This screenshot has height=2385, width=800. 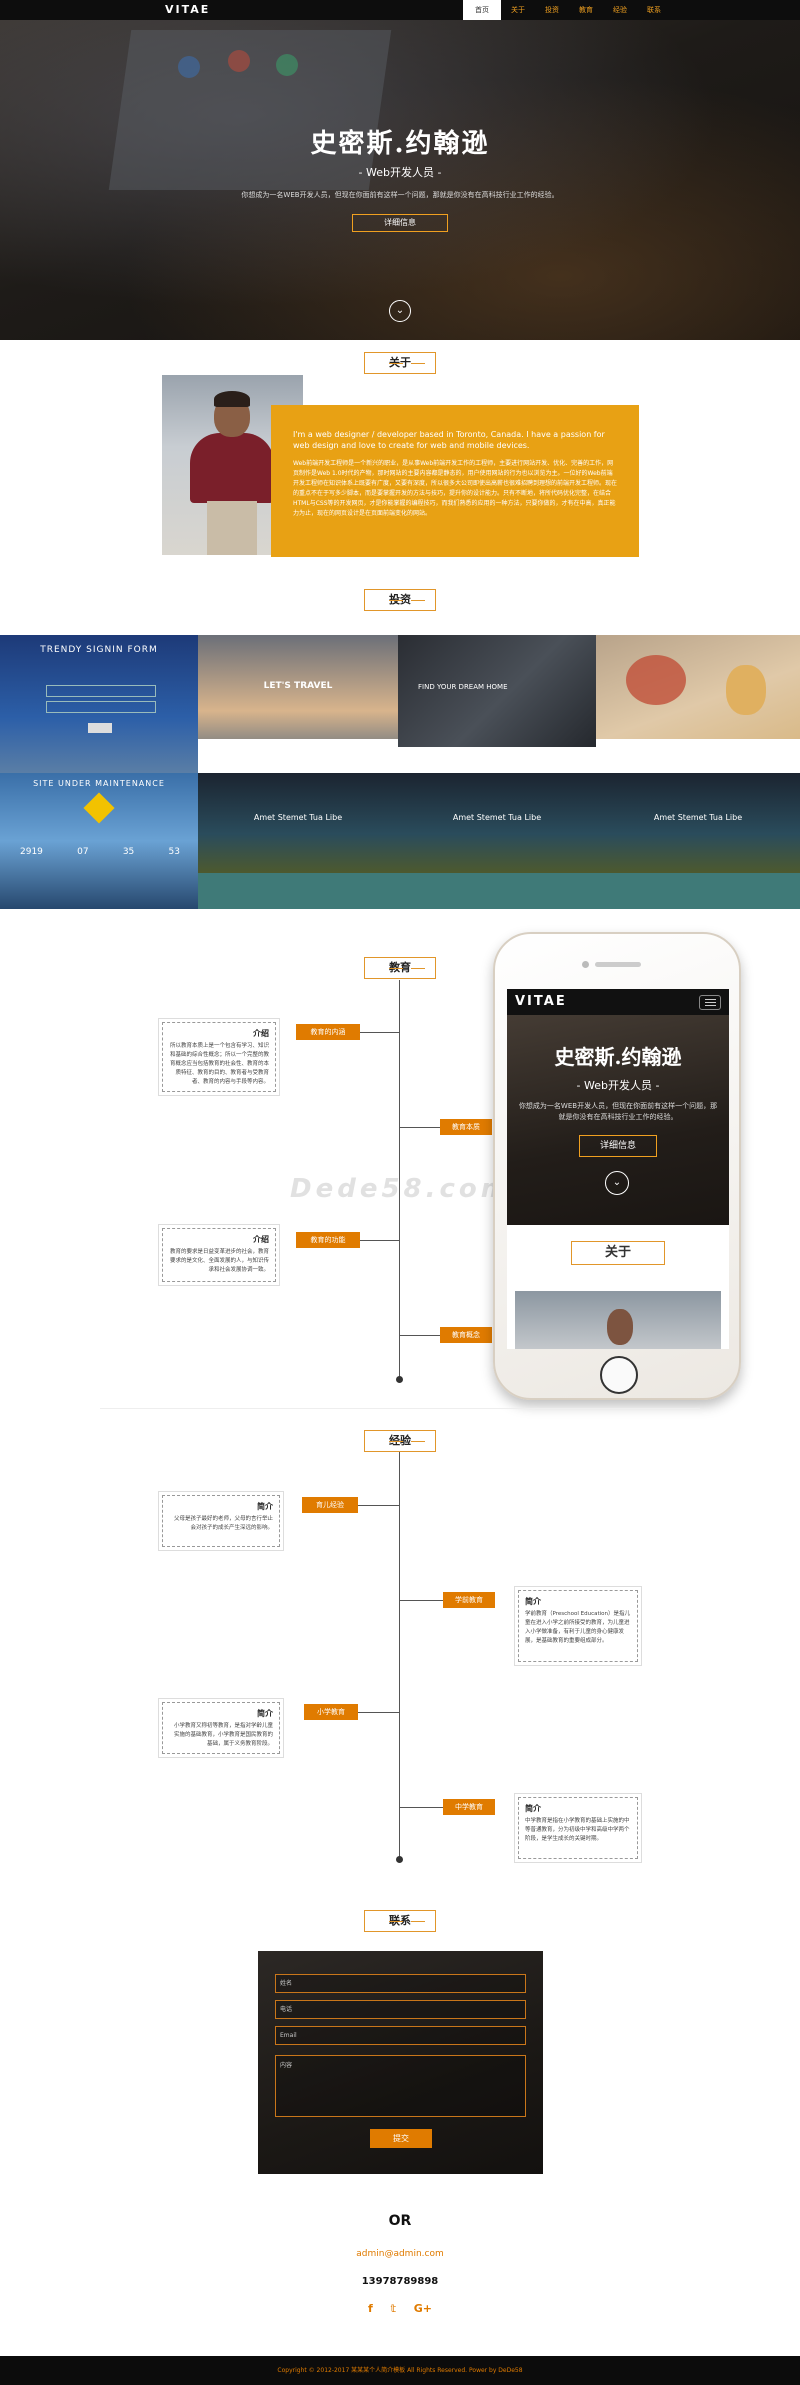 What do you see at coordinates (221, 1521) in the screenshot?
I see `timeline-card: 简介 父母是孩子最好的老师，父母的言行举止会对孩子的成长产生深远的影响。` at bounding box center [221, 1521].